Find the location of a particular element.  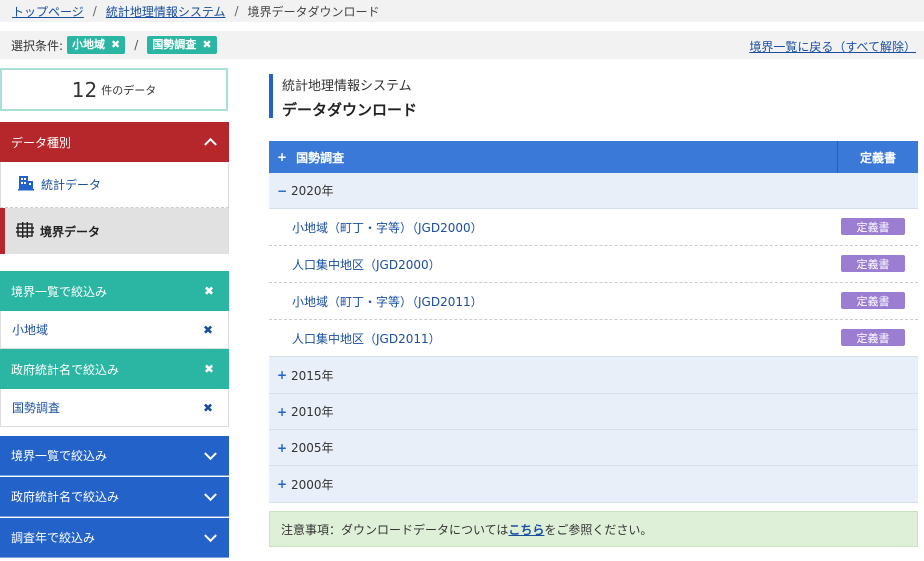

breadcrumb-home-link: トップページ is located at coordinates (48, 11).